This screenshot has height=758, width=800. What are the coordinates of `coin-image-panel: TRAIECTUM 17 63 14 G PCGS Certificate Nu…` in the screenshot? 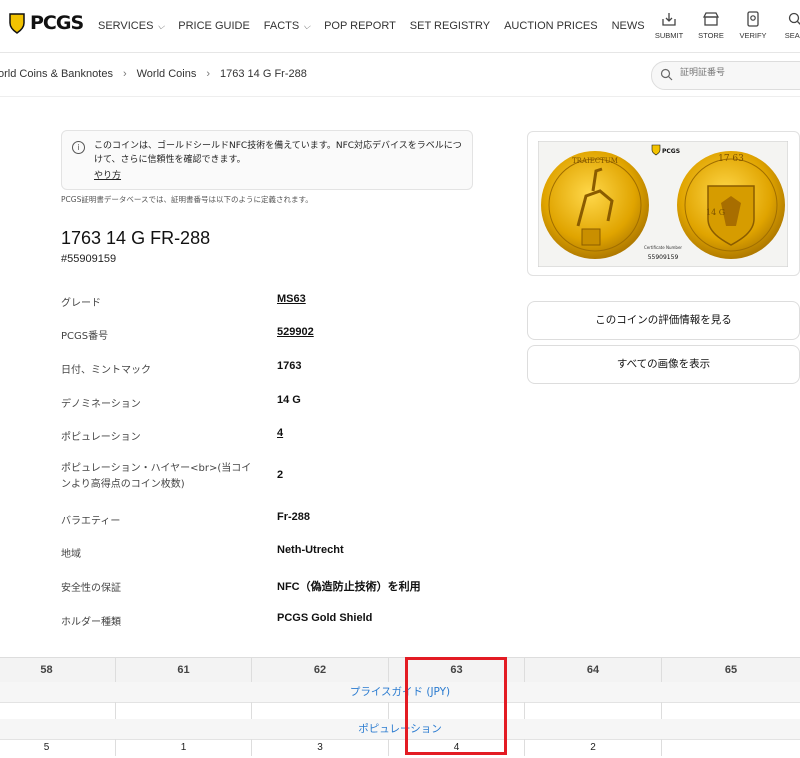 It's located at (663, 203).